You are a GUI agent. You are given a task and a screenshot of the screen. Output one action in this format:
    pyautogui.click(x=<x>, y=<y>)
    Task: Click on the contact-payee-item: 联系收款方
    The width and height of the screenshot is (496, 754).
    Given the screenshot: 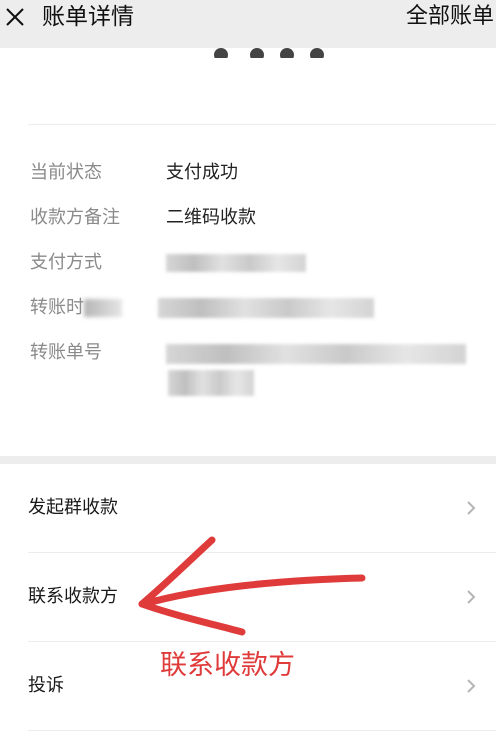 What is the action you would take?
    pyautogui.click(x=248, y=597)
    